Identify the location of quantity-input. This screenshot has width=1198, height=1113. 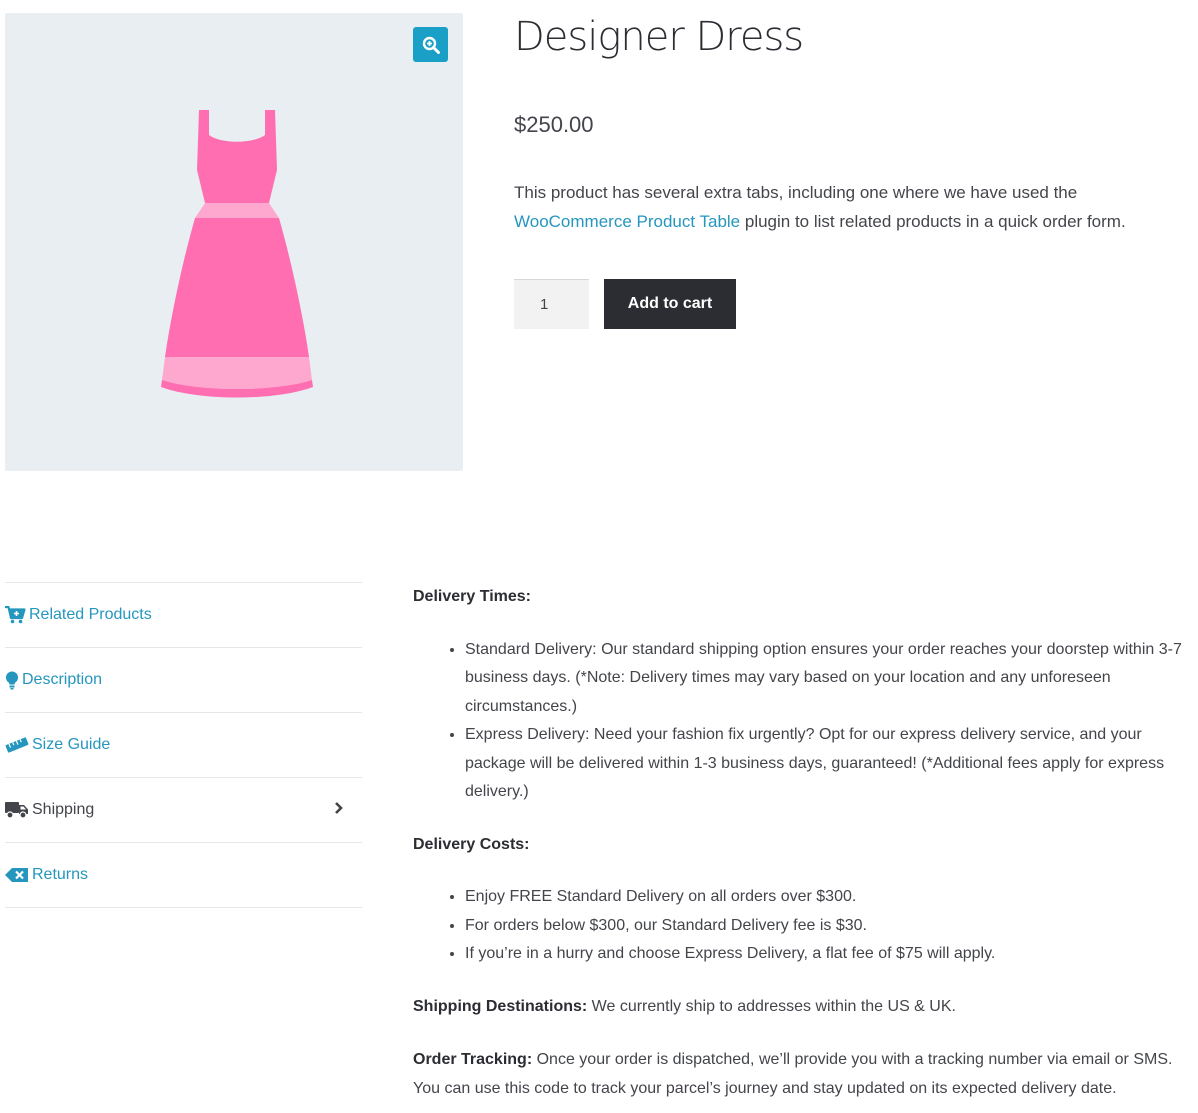
(551, 304).